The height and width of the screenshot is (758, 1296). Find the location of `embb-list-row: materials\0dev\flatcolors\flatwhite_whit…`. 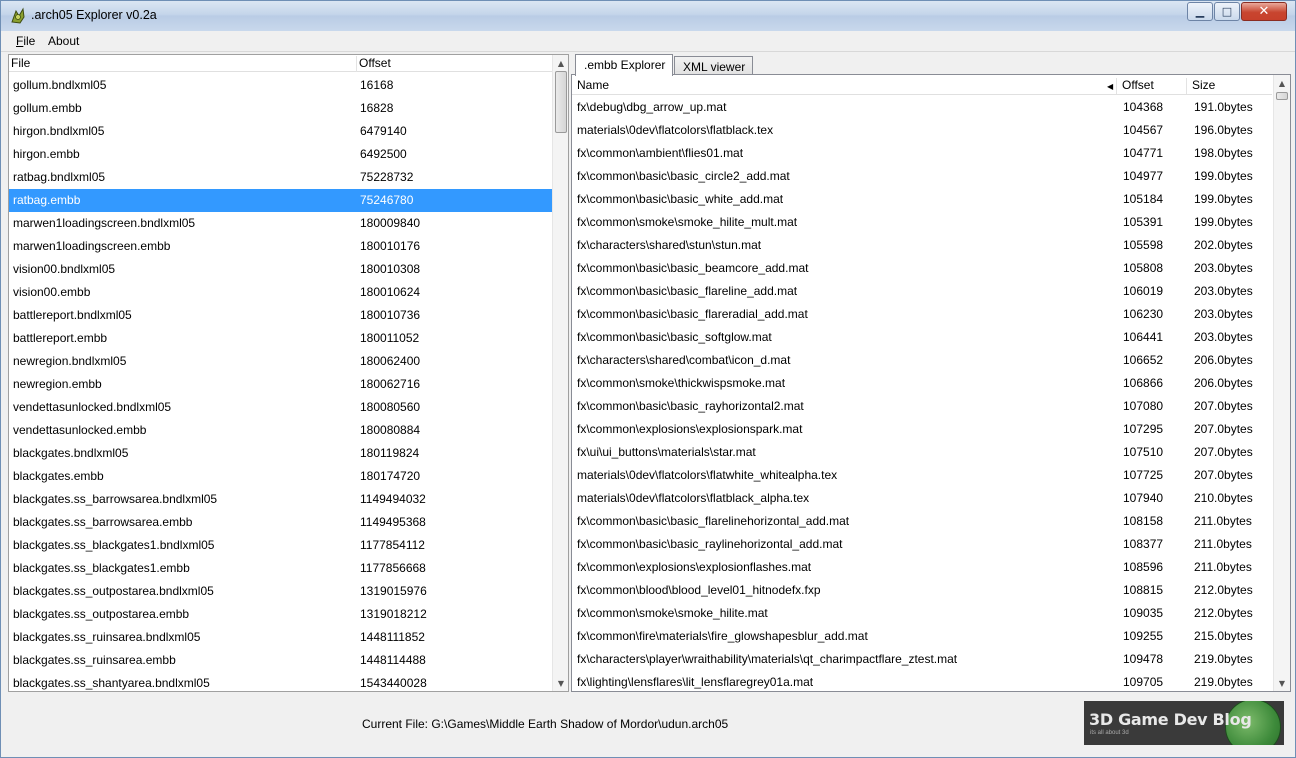

embb-list-row: materials\0dev\flatcolors\flatwhite_whit… is located at coordinates (922, 475).